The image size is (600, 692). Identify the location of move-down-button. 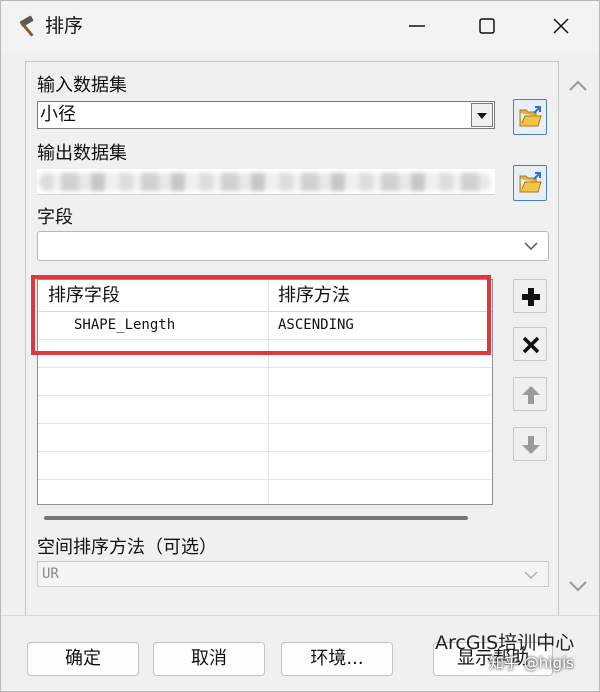
(530, 444).